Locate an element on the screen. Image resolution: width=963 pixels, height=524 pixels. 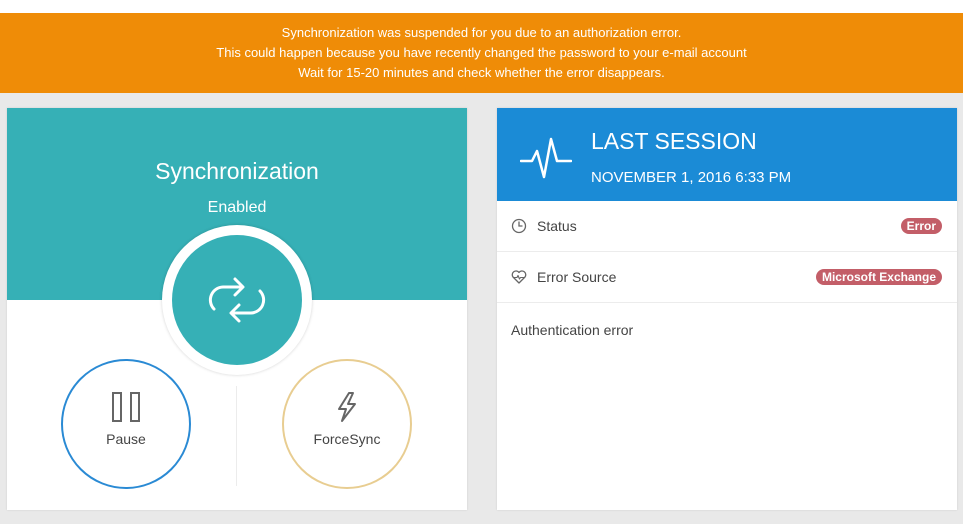
lightning-icon is located at coordinates (347, 407).